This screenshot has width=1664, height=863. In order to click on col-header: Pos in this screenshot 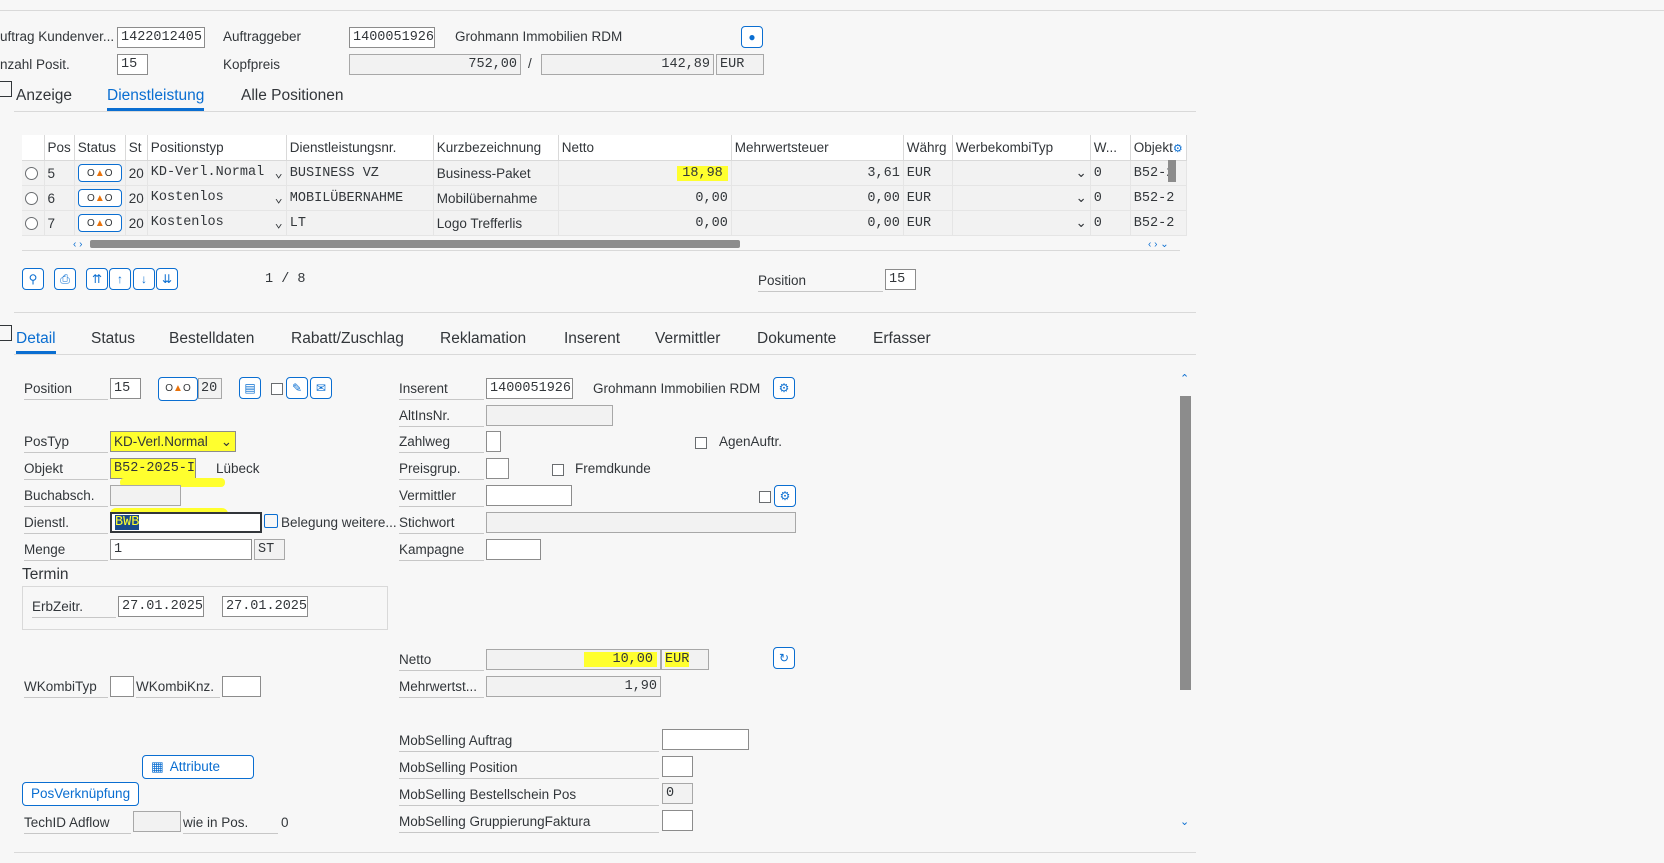, I will do `click(59, 148)`.